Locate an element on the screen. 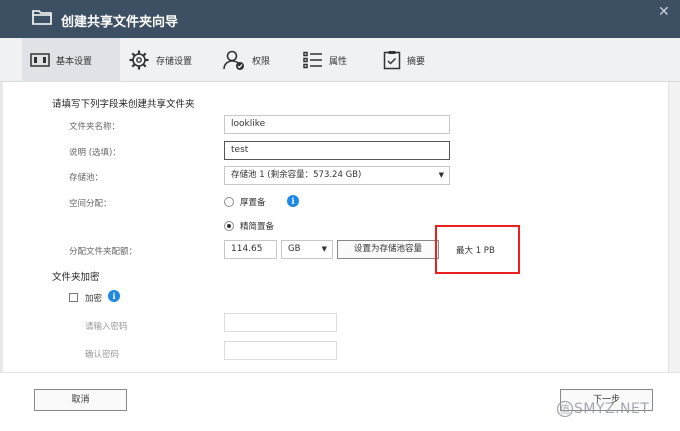 The image size is (680, 431). user-permission-icon is located at coordinates (233, 60).